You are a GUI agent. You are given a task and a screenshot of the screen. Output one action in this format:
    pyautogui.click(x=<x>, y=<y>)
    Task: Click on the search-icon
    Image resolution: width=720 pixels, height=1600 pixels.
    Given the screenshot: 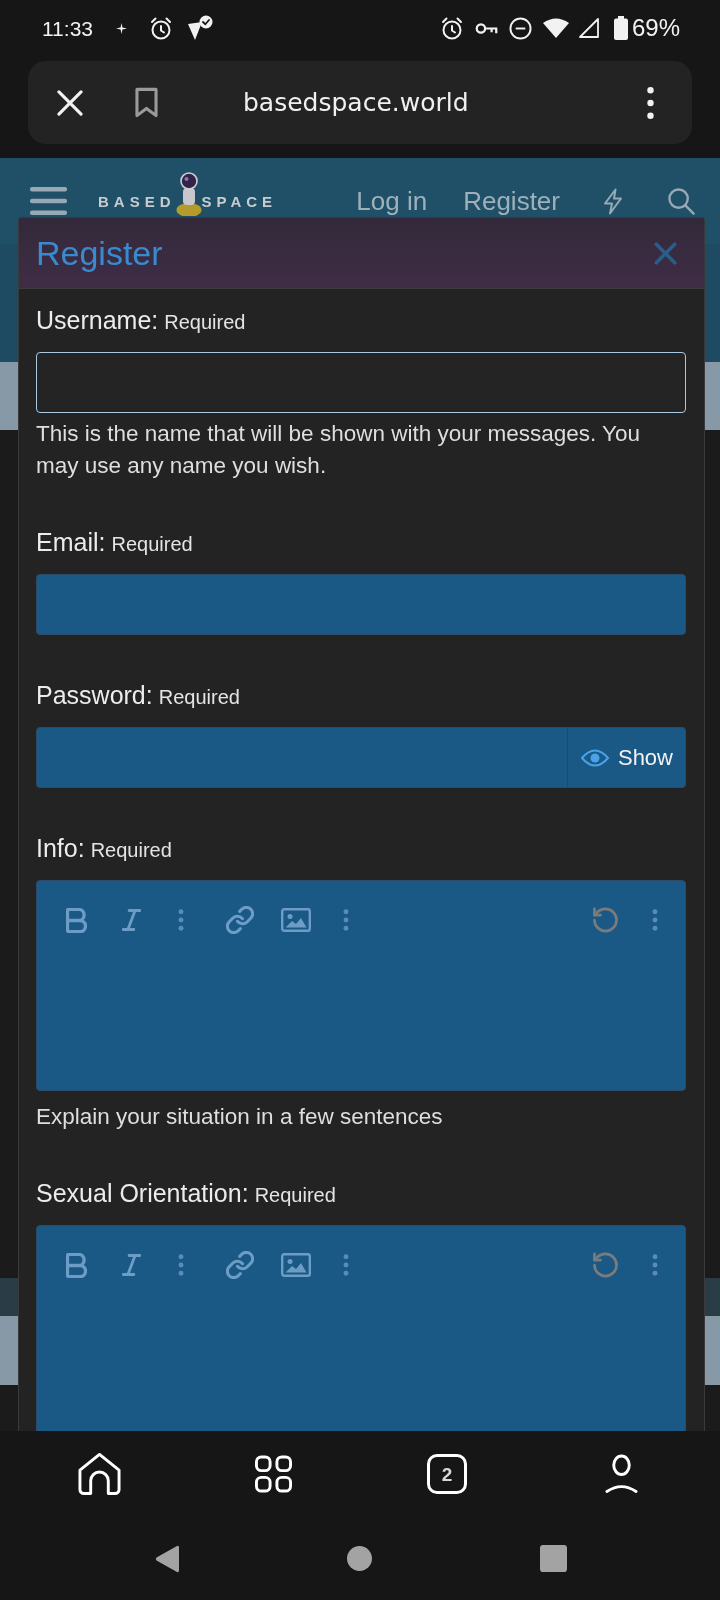 What is the action you would take?
    pyautogui.click(x=681, y=201)
    